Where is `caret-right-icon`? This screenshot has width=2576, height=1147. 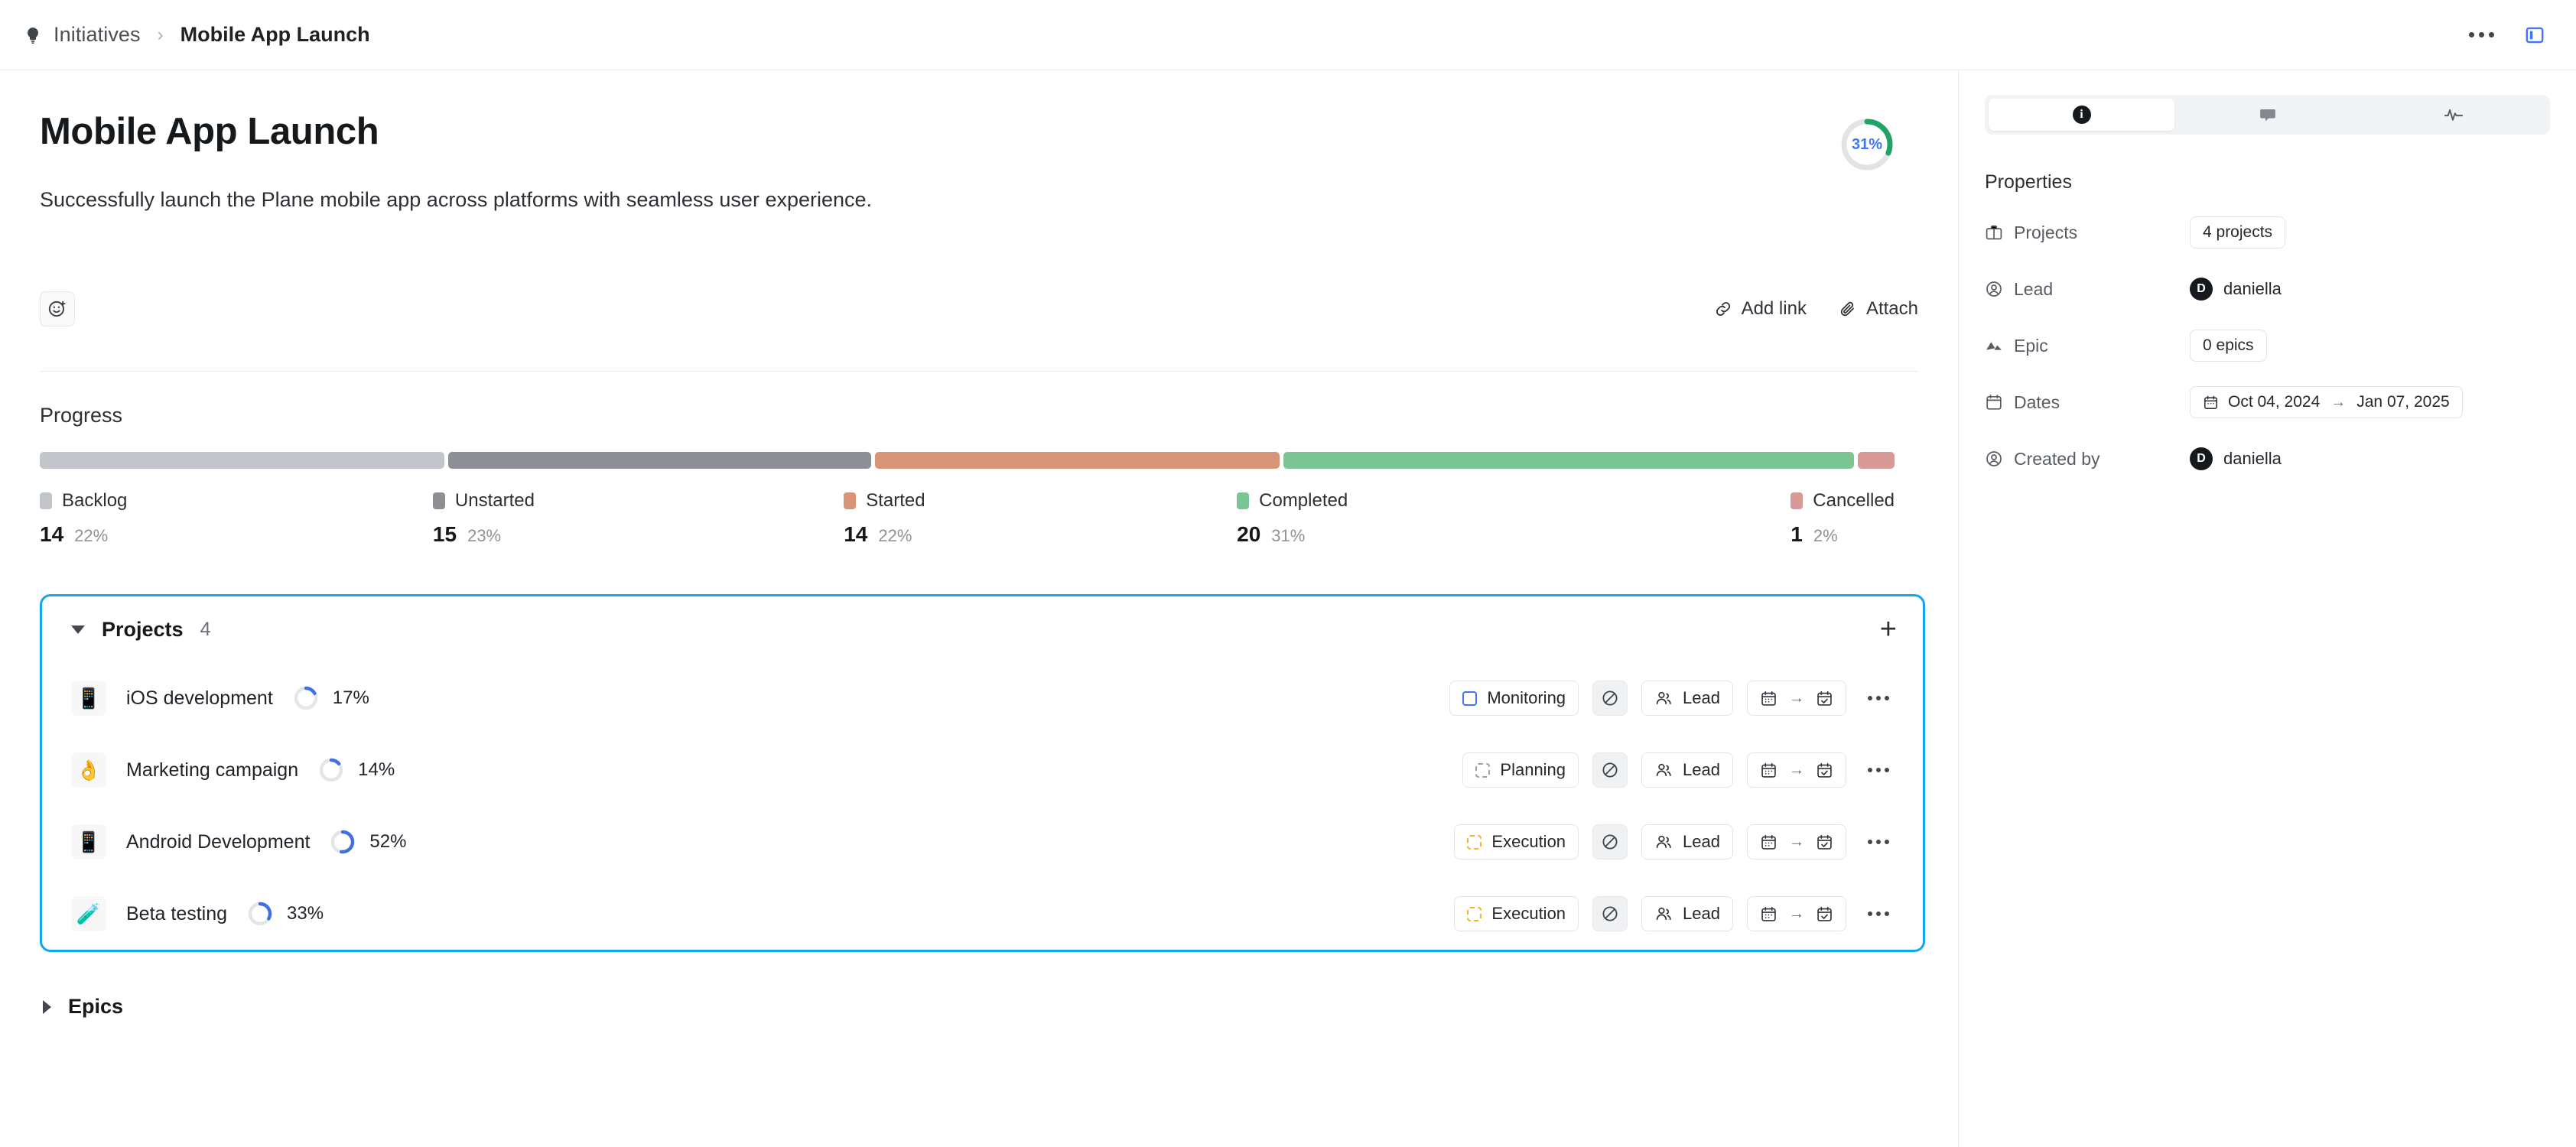 caret-right-icon is located at coordinates (47, 1006).